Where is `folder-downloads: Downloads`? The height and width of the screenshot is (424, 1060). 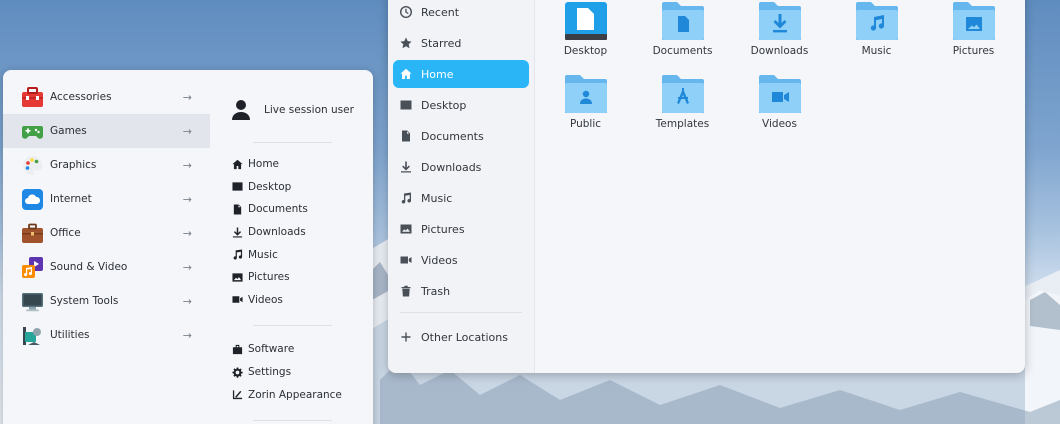
folder-downloads: Downloads is located at coordinates (779, 36).